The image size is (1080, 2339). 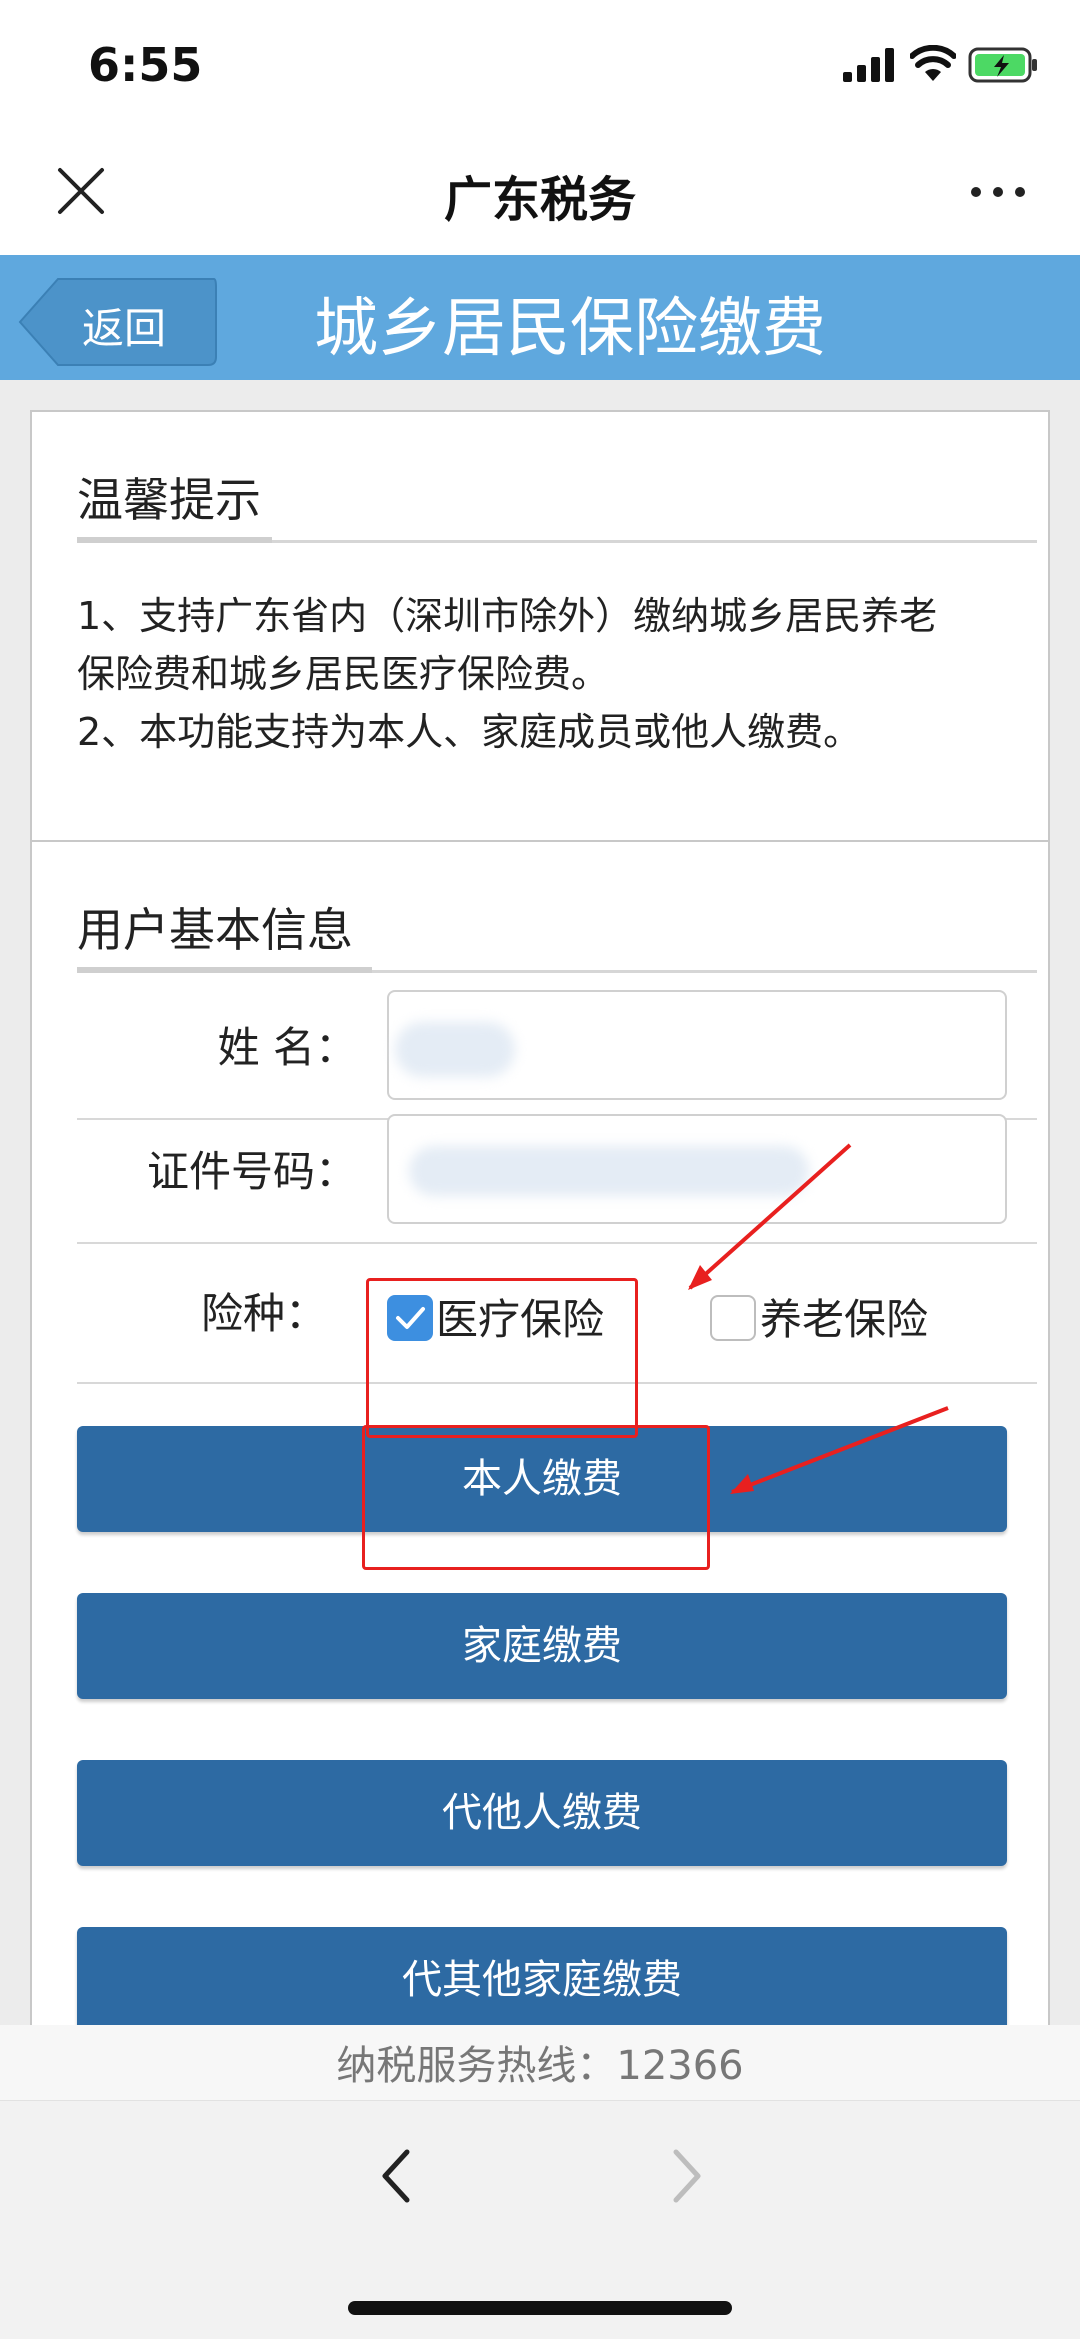 I want to click on annotation-arrows, so click(x=818, y=1318).